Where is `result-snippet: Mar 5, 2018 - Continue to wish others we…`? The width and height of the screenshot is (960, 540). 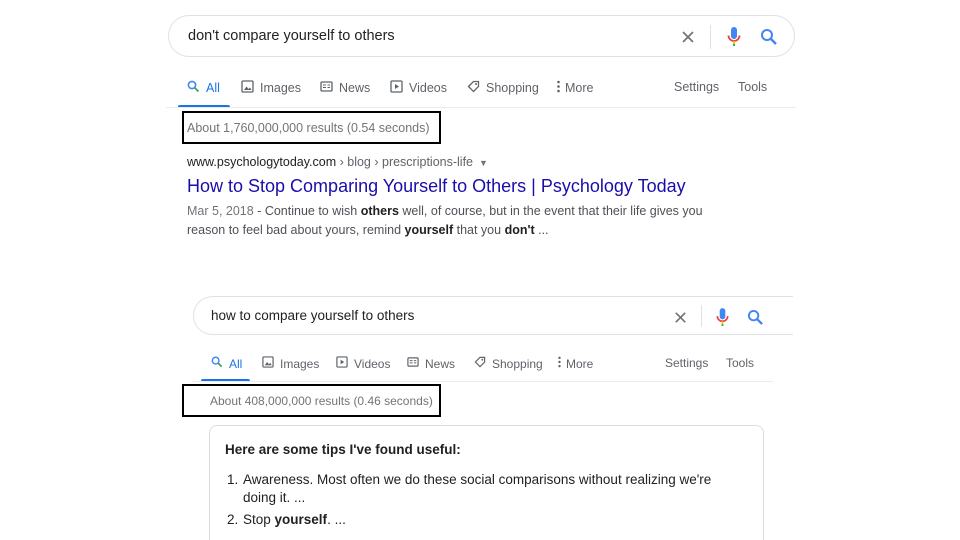 result-snippet: Mar 5, 2018 - Continue to wish others we… is located at coordinates (457, 221).